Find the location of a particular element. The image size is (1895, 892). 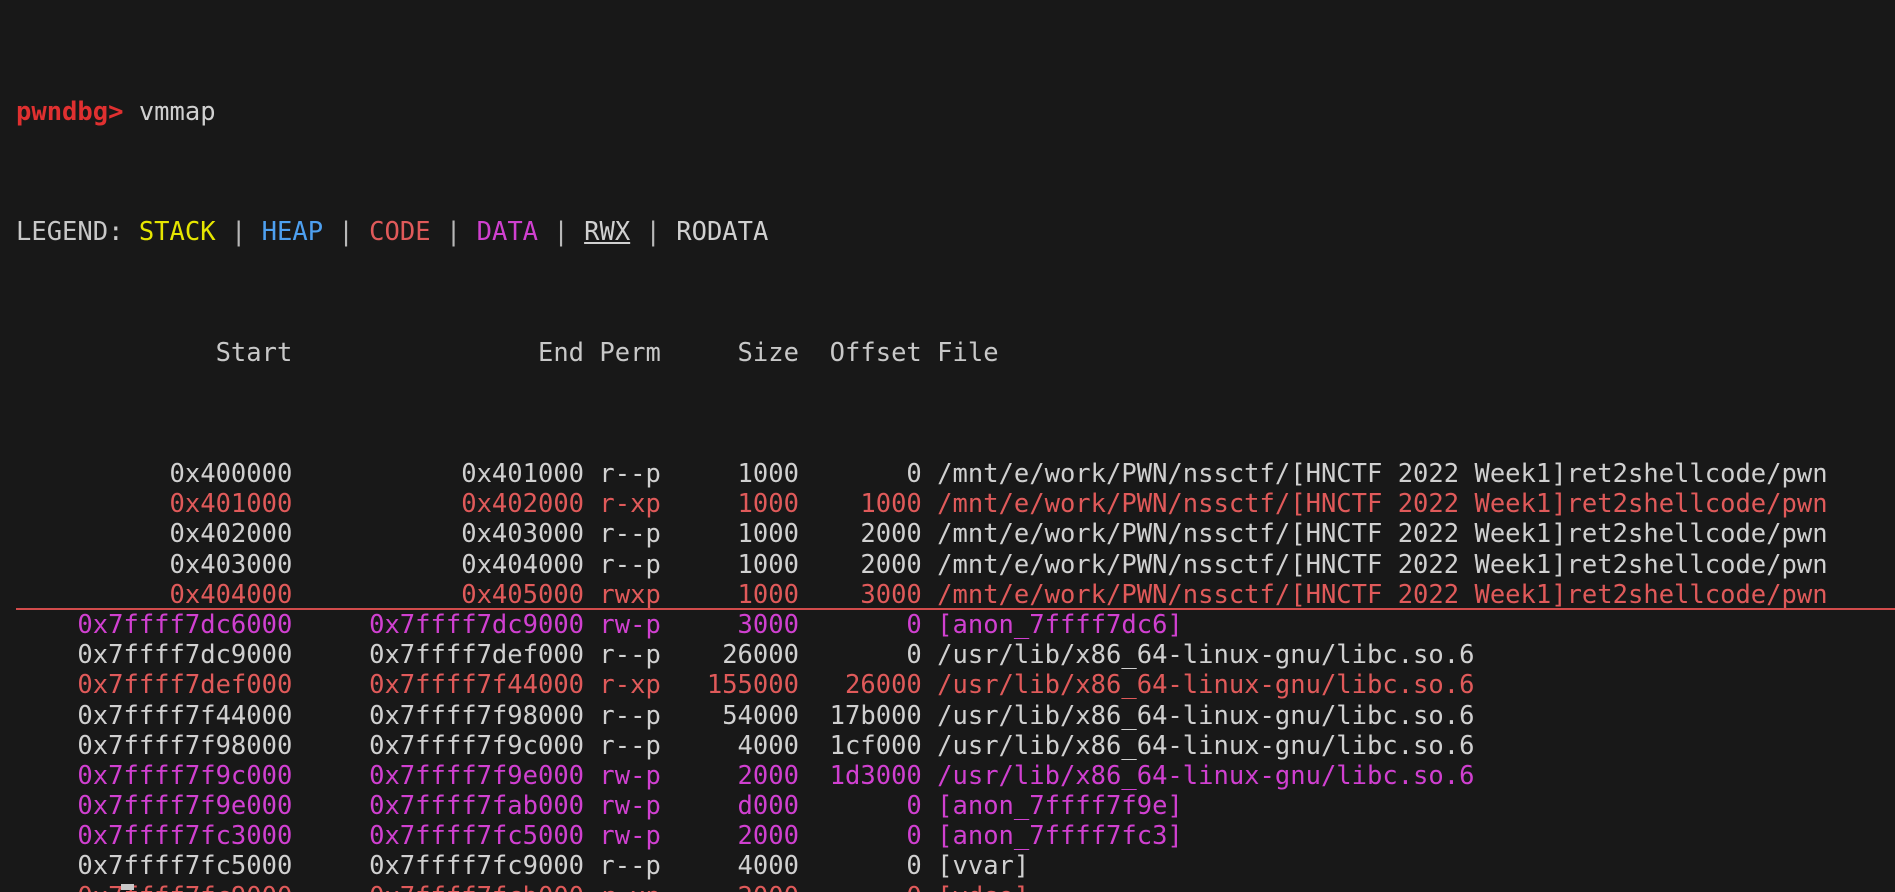

legend-label: LEGEND: is located at coordinates (77, 232).